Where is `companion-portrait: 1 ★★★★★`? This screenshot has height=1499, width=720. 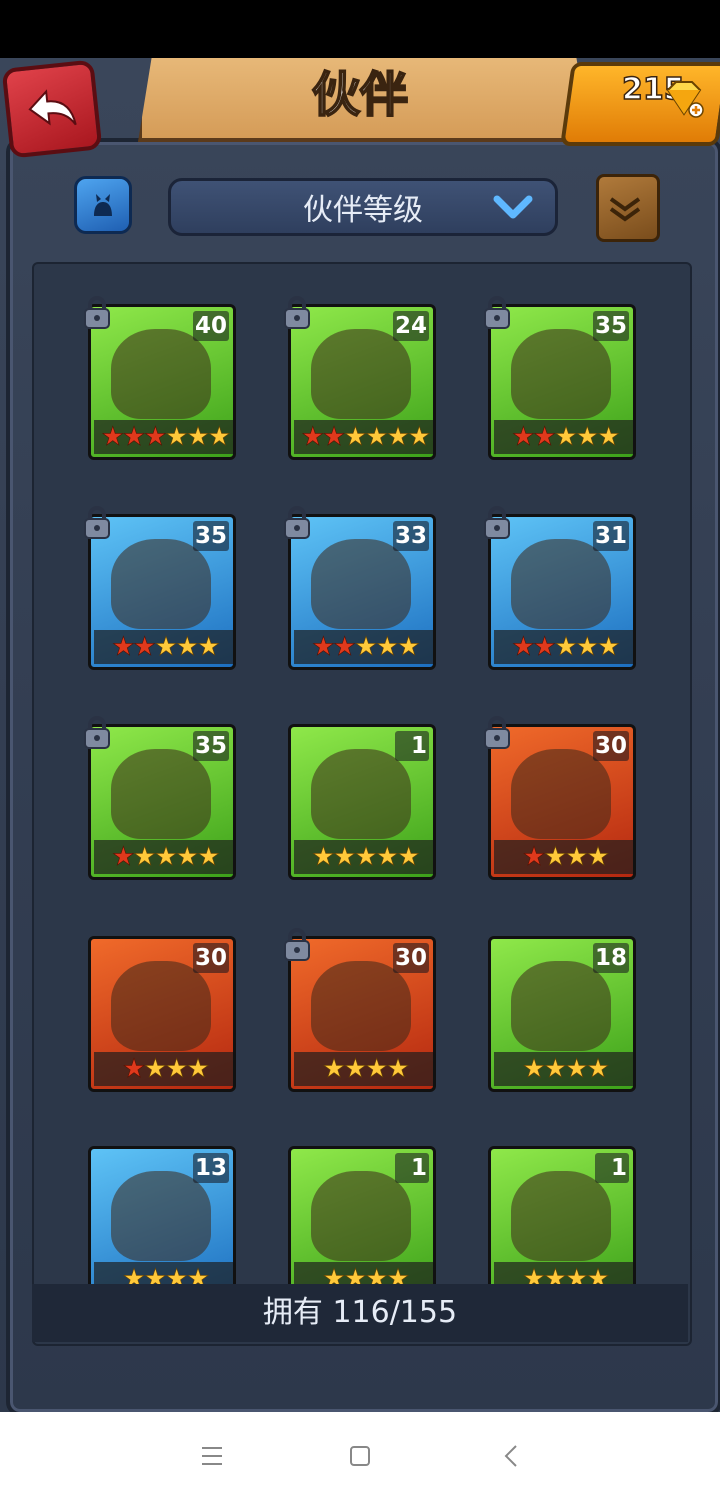
companion-portrait: 1 ★★★★★ is located at coordinates (362, 802).